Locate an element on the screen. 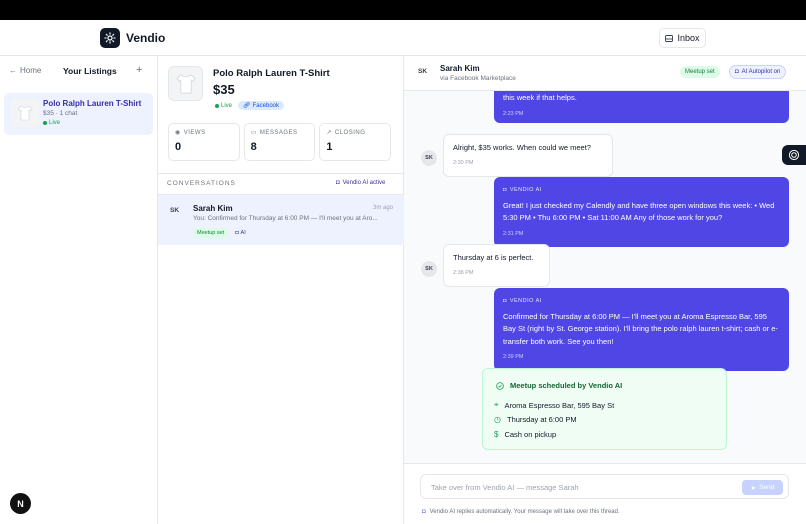  vendio-logo-icon is located at coordinates (110, 38).